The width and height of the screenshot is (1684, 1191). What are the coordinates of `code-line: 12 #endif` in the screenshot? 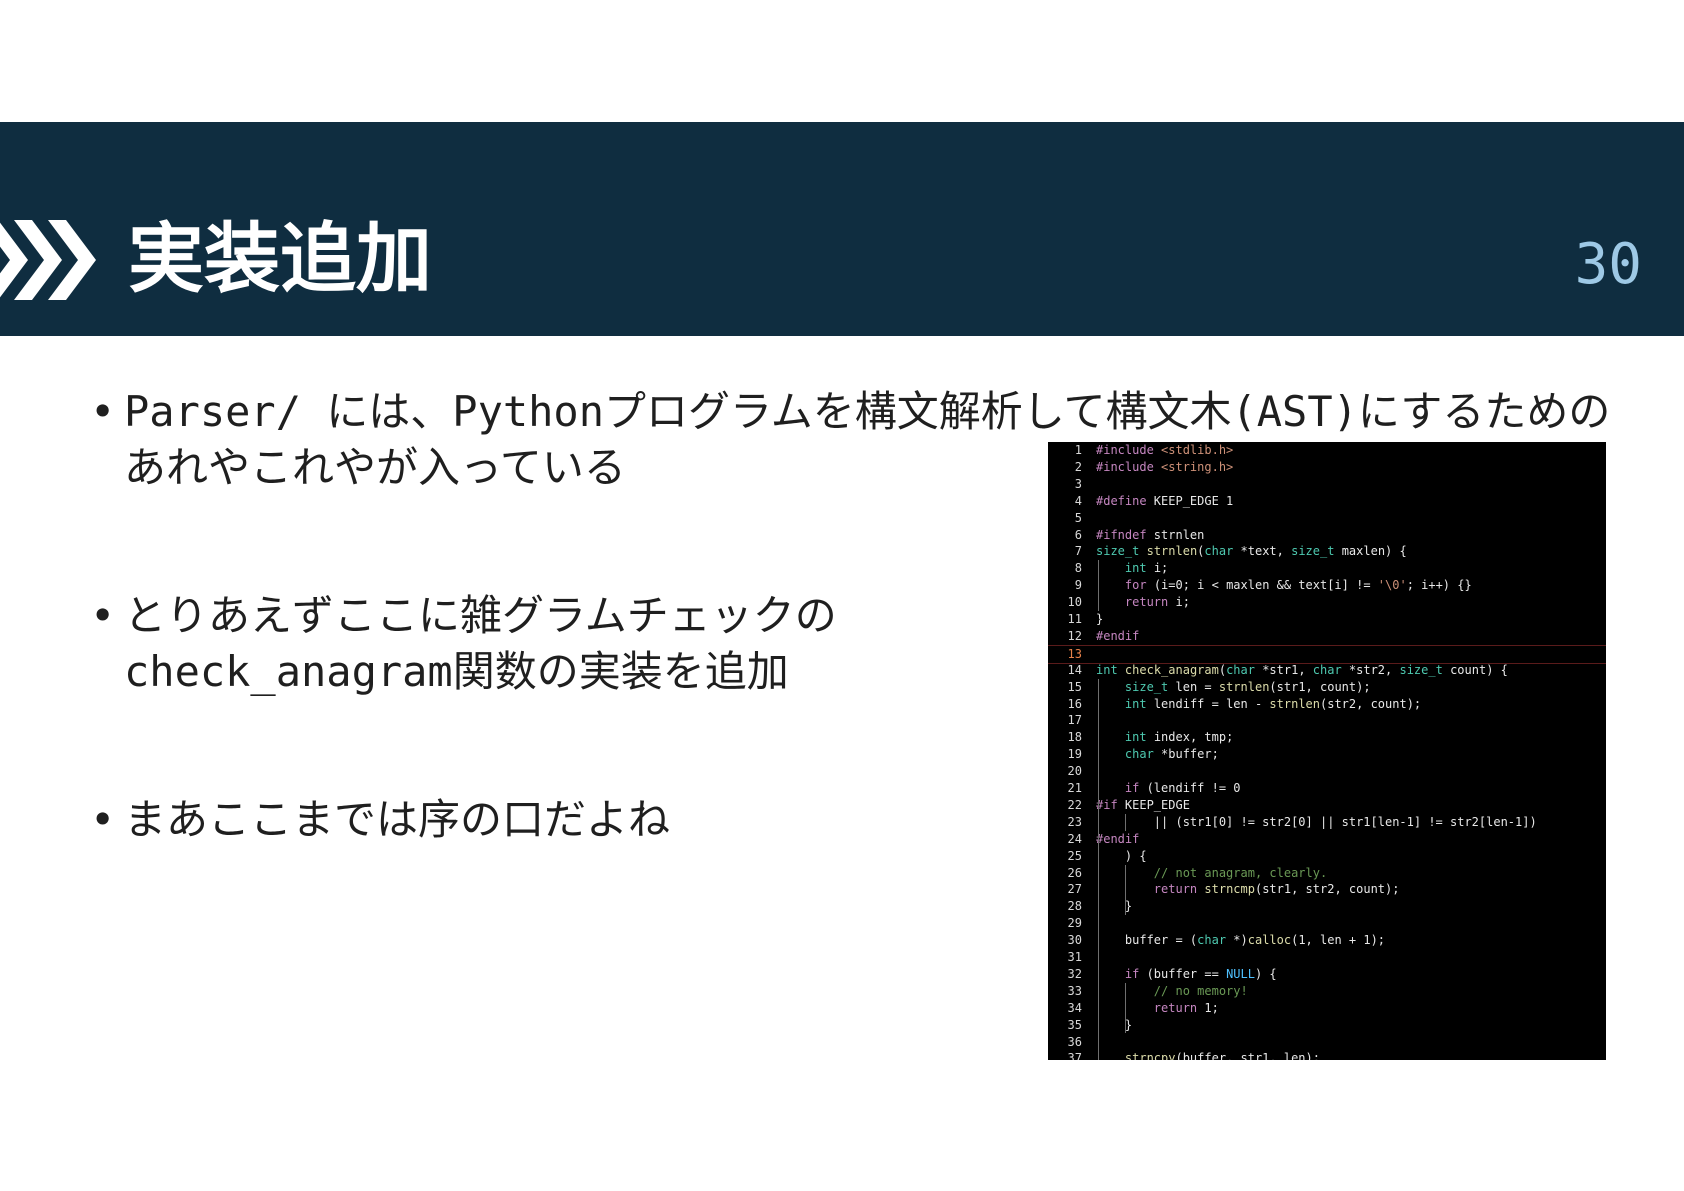 It's located at (1327, 636).